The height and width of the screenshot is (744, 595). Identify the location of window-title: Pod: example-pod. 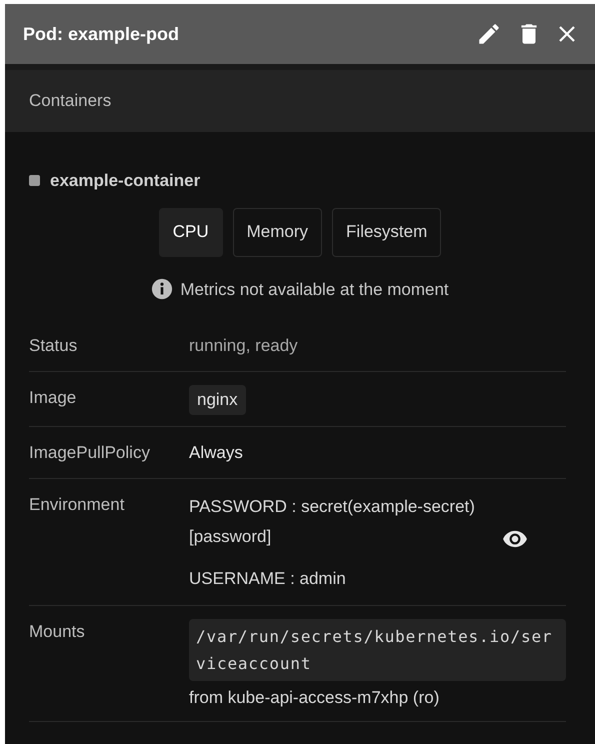
(101, 34).